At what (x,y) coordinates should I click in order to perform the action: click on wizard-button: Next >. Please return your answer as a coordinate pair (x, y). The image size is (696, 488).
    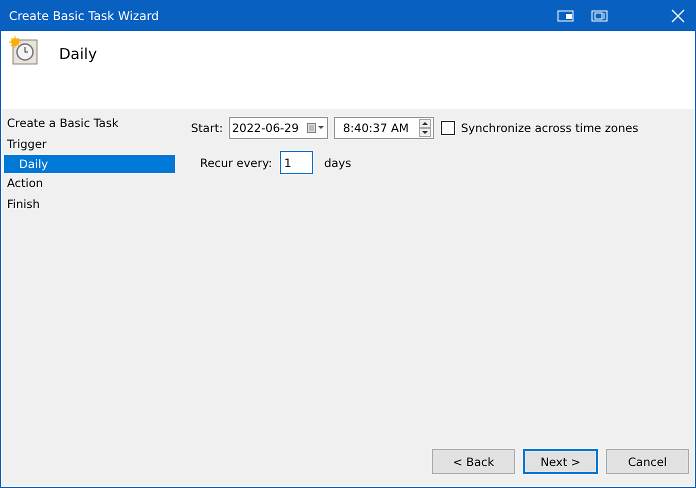
    Looking at the image, I should click on (560, 461).